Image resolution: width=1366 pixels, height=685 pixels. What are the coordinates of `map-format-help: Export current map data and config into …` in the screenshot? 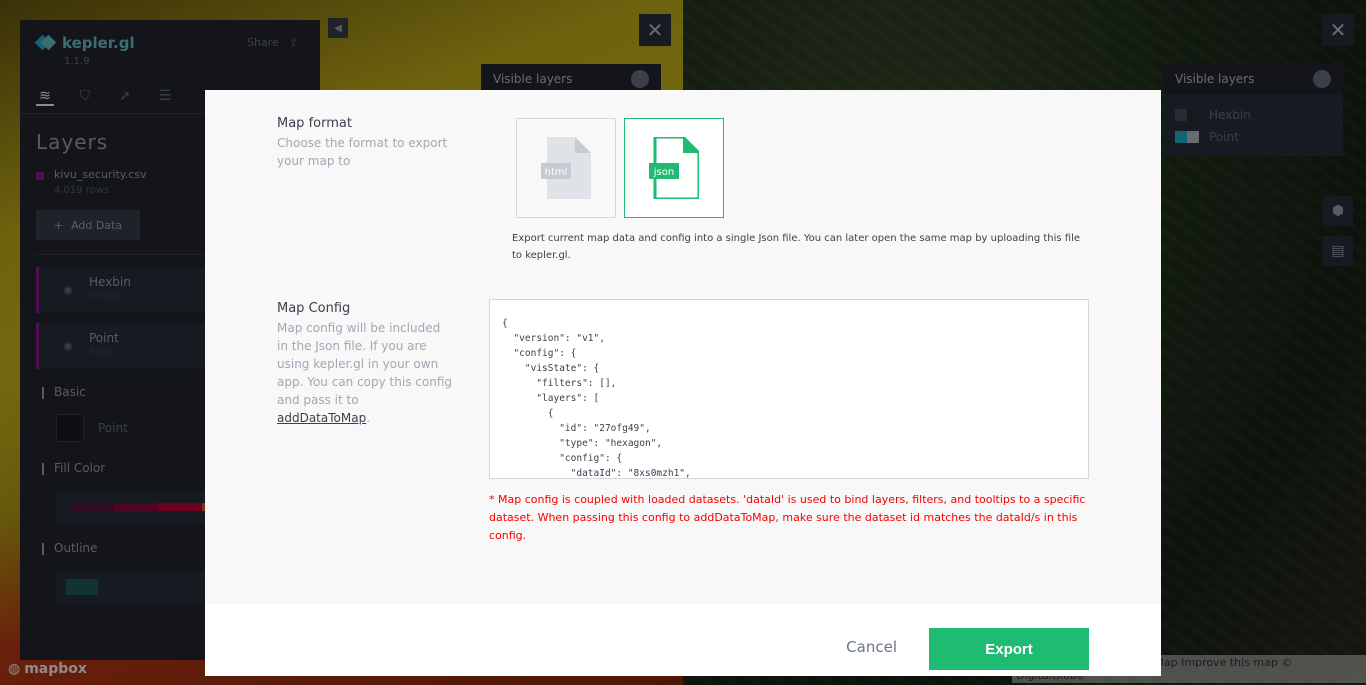 It's located at (796, 247).